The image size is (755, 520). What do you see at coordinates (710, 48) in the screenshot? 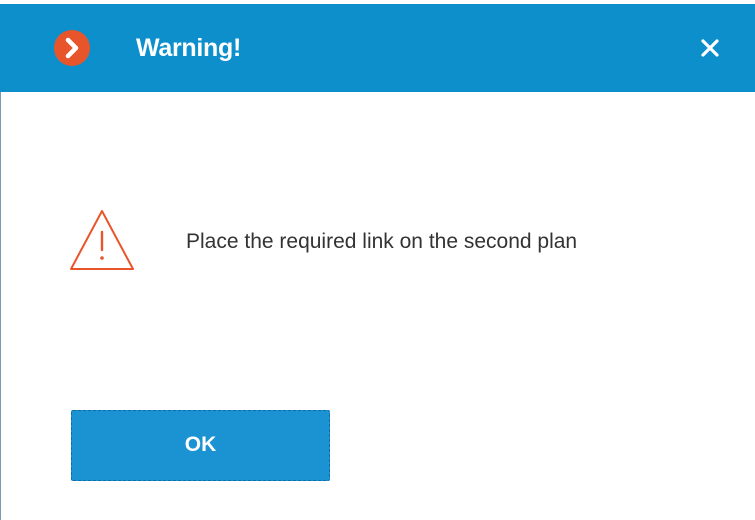
I see `close-icon` at bounding box center [710, 48].